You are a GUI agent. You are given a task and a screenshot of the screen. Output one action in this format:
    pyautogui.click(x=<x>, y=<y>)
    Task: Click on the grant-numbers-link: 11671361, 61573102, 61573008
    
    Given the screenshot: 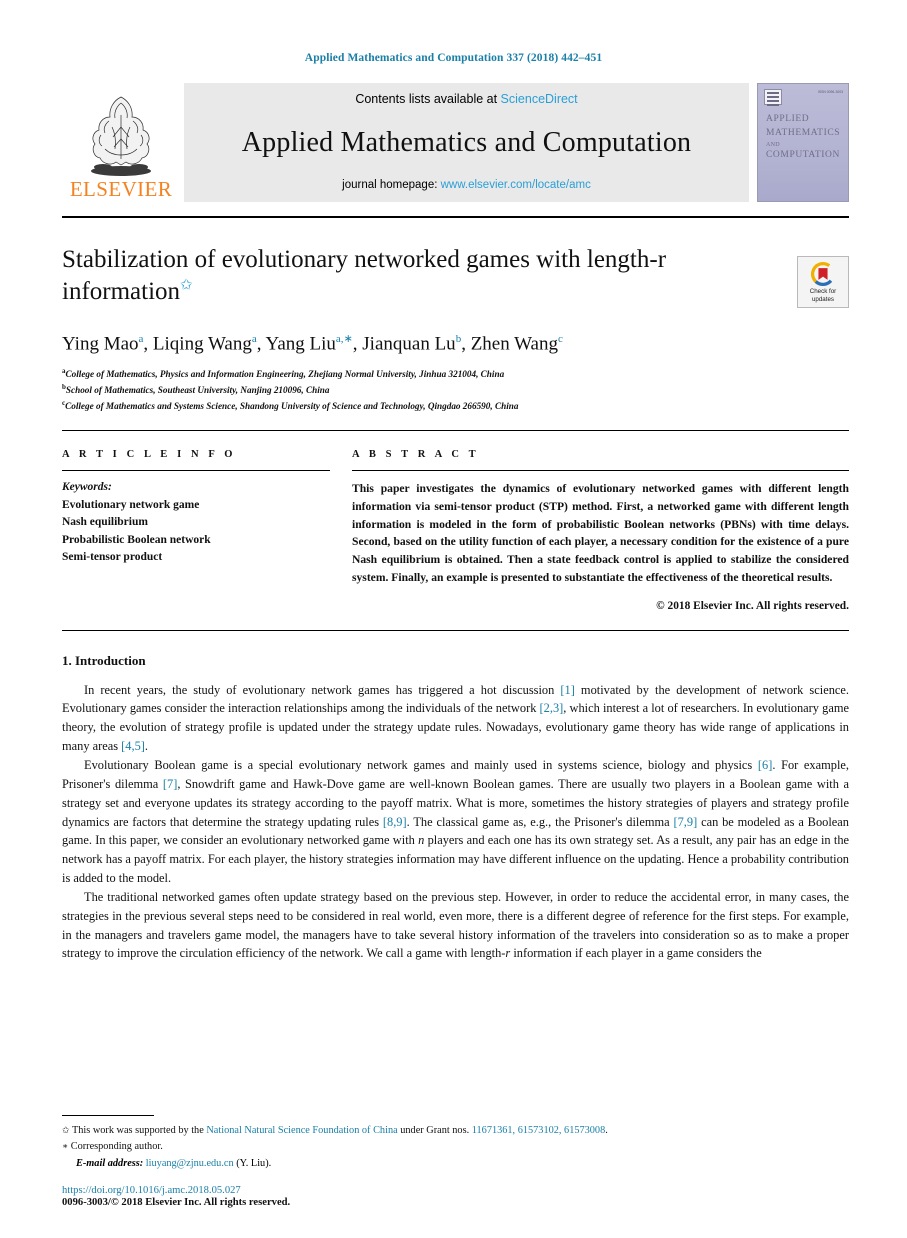 What is the action you would take?
    pyautogui.click(x=538, y=1130)
    